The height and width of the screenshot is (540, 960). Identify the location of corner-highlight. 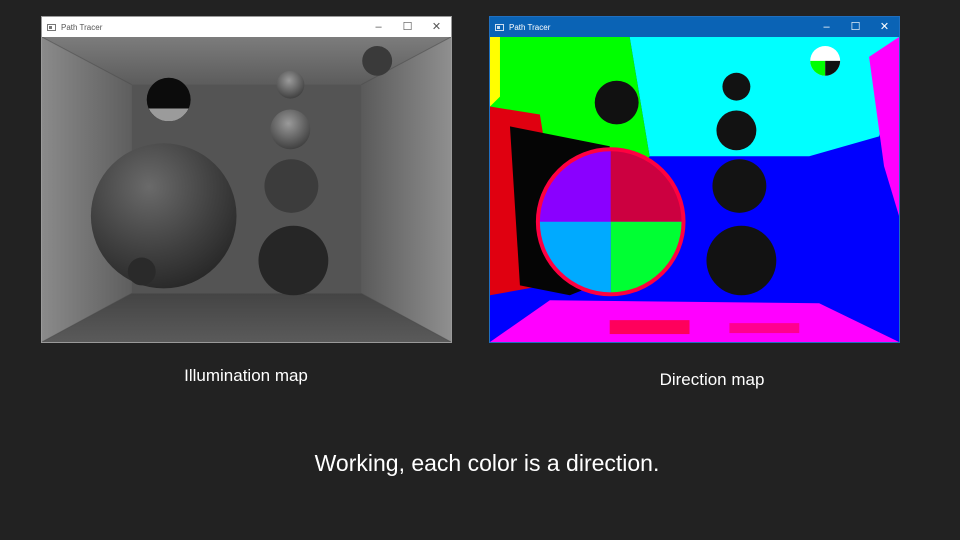
(495, 72).